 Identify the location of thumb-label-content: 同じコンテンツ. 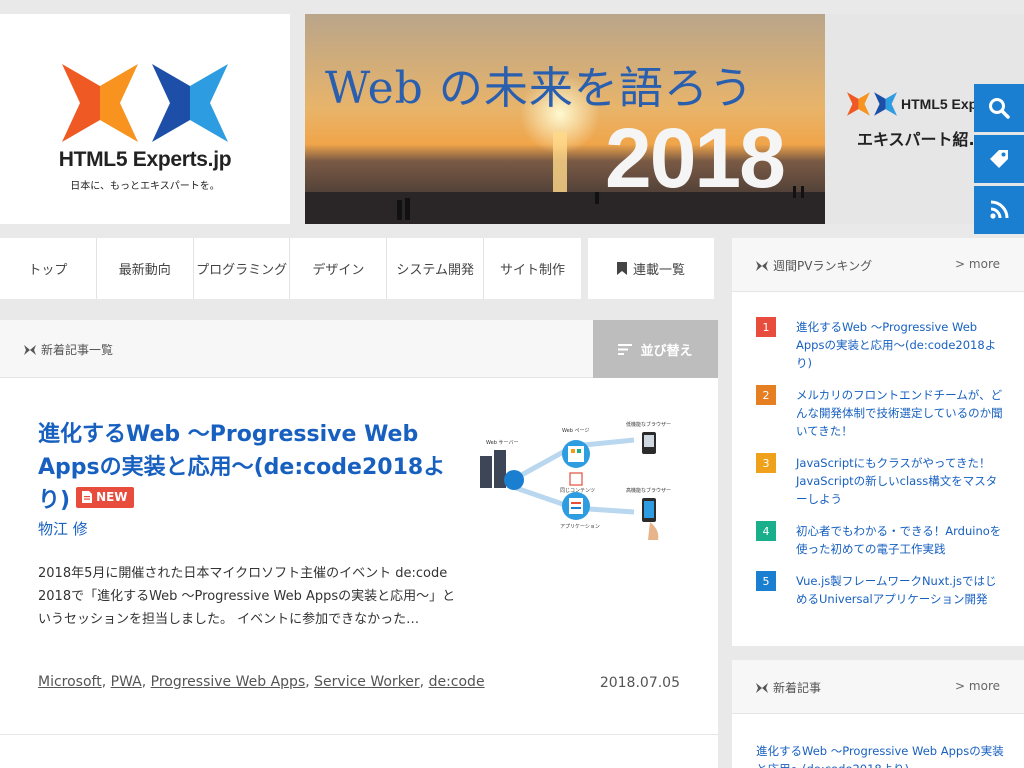
(577, 491).